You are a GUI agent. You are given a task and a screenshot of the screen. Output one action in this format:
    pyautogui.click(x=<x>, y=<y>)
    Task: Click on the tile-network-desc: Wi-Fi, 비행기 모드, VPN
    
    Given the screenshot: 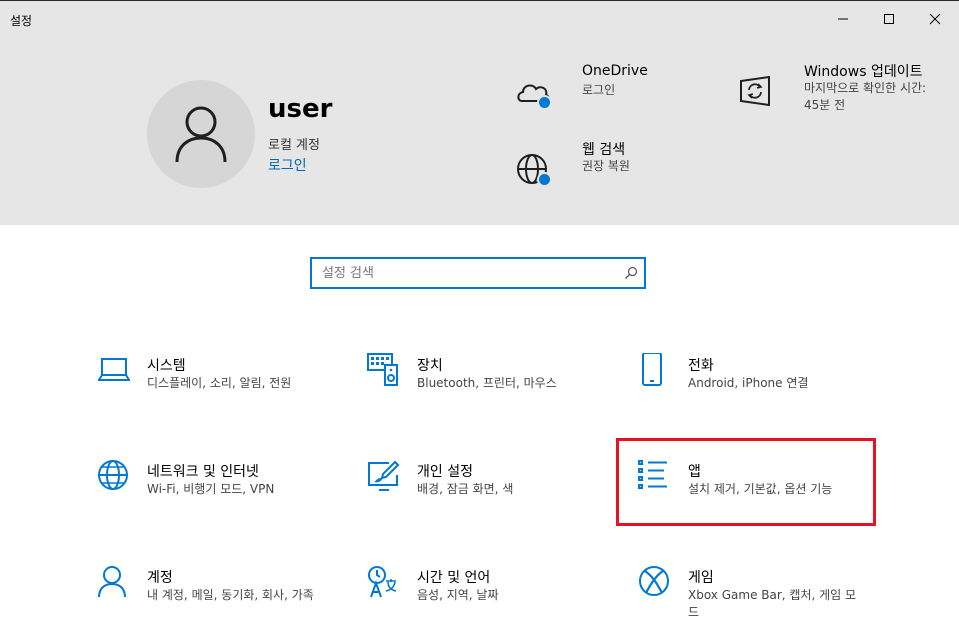 What is the action you would take?
    pyautogui.click(x=211, y=489)
    